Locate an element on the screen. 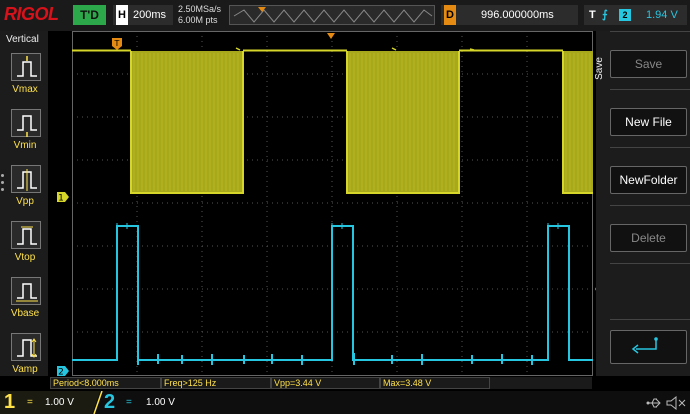 This screenshot has width=690, height=414. measure-panel: Vertical Vmax Vmin Vpp Vtop Vbase Vamp is located at coordinates (24, 203).